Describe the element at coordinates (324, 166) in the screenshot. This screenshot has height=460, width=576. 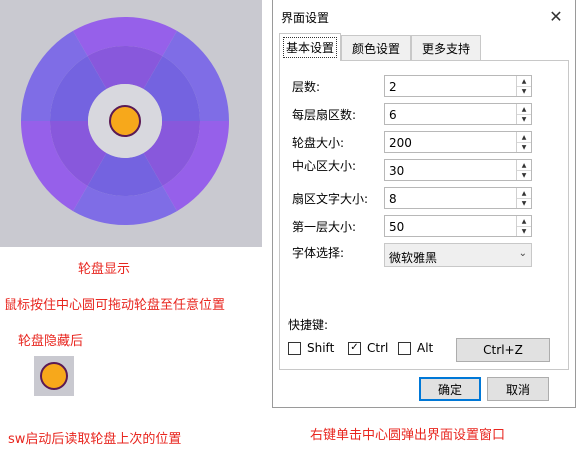
I see `field-label-center-size: 中心区大小:` at that location.